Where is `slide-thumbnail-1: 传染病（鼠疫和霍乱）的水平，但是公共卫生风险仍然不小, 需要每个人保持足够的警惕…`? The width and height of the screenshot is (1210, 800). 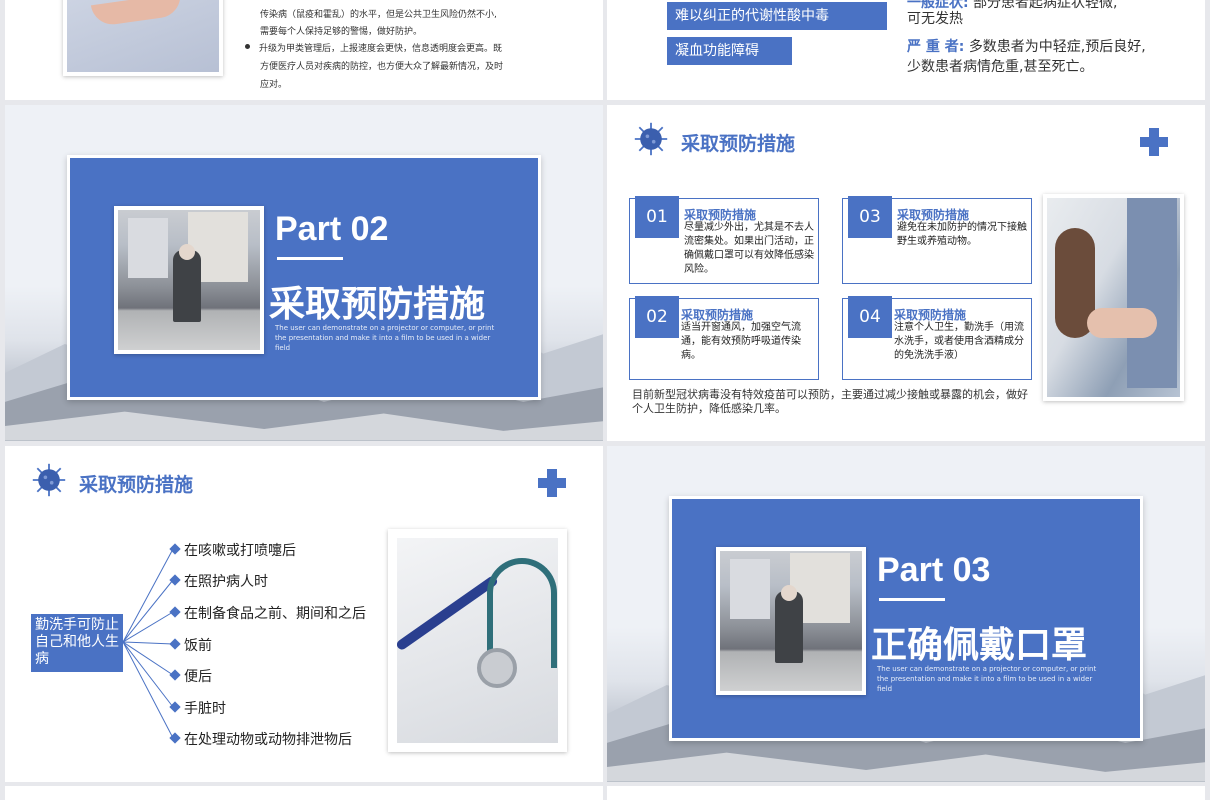
slide-thumbnail-1: 传染病（鼠疫和霍乱）的水平，但是公共卫生风险仍然不小, 需要每个人保持足够的警惕… is located at coordinates (304, 50).